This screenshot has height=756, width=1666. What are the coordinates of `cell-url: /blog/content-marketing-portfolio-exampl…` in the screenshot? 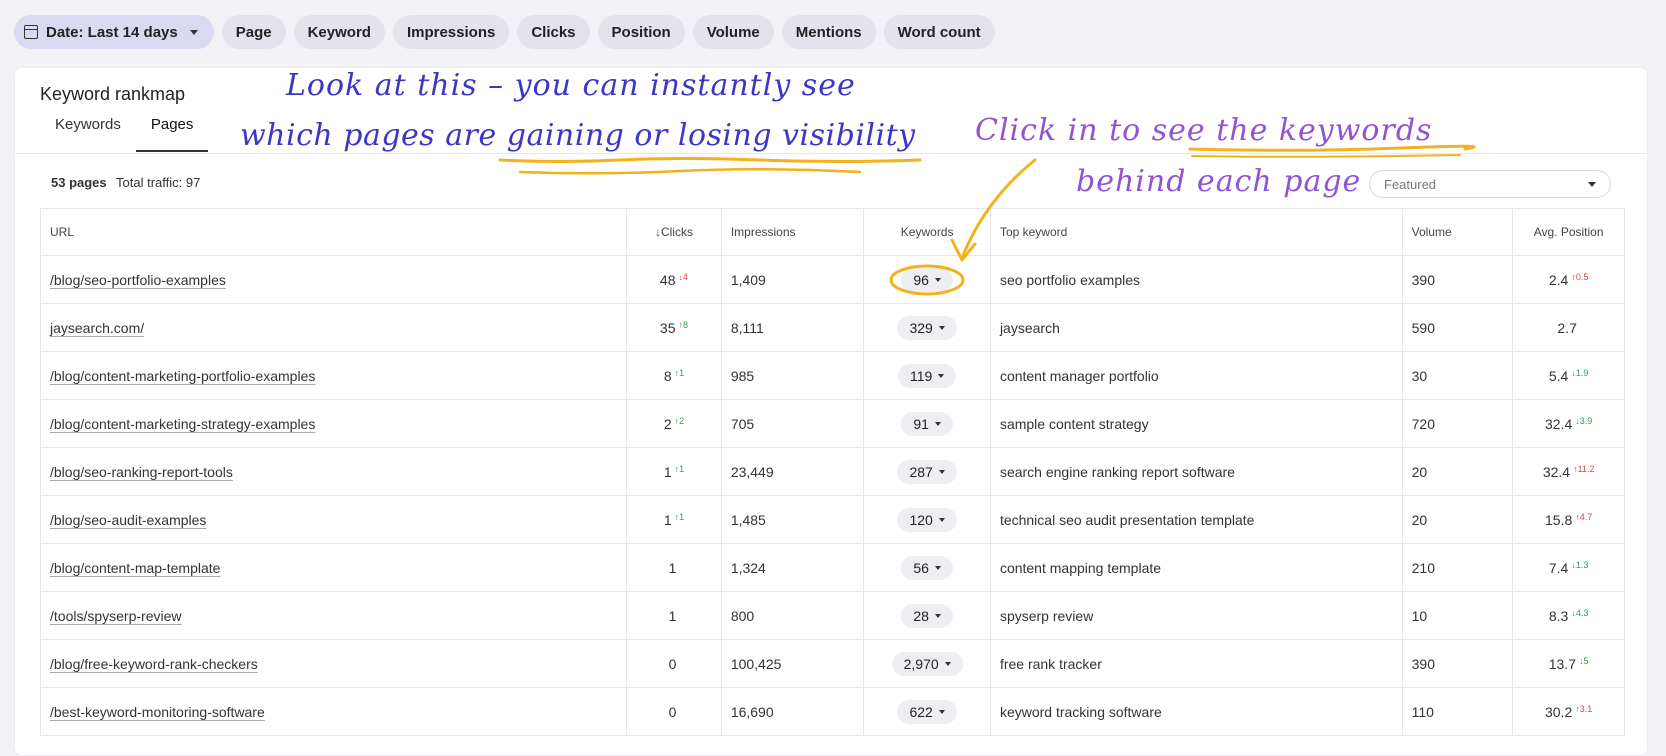 It's located at (333, 375).